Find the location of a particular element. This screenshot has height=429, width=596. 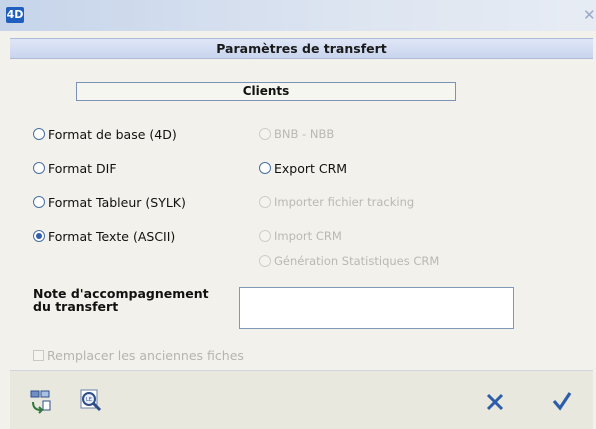

radio-label: Format DIF is located at coordinates (82, 168).